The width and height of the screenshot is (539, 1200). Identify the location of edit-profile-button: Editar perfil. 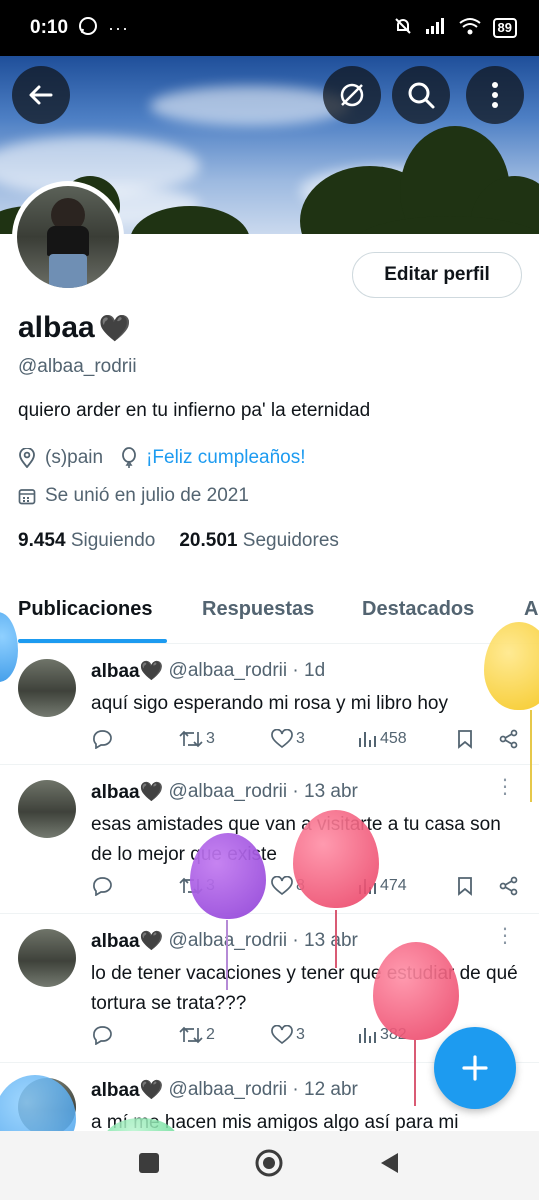
(437, 275).